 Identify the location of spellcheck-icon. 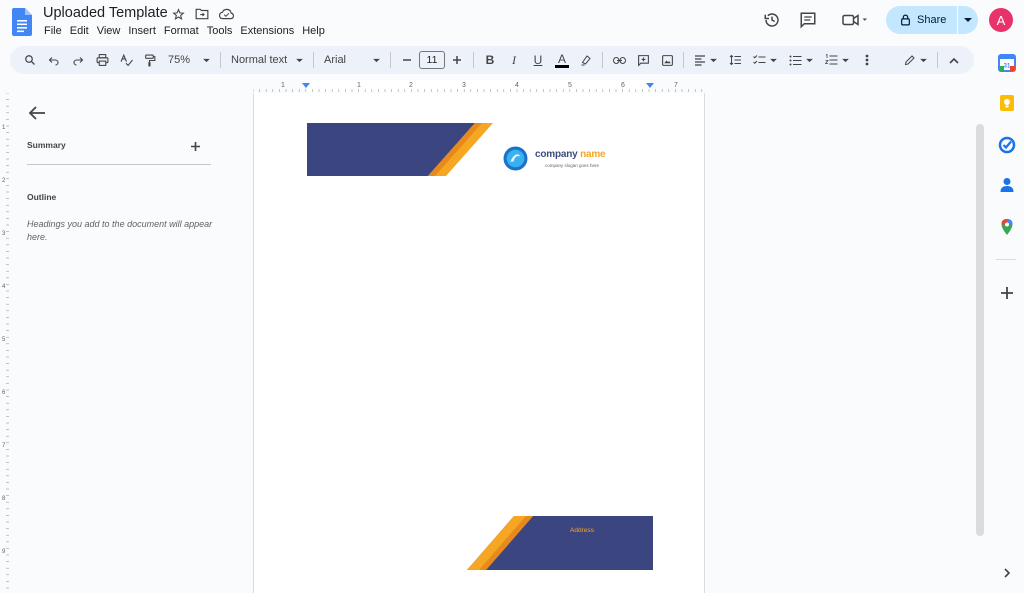
(126, 60).